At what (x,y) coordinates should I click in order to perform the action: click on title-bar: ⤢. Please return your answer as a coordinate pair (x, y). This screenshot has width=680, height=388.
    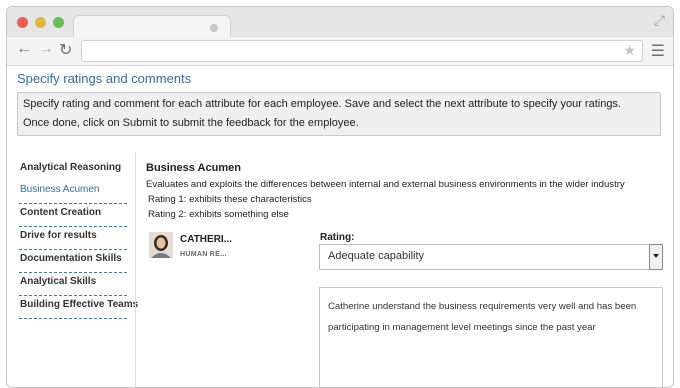
    Looking at the image, I should click on (340, 22).